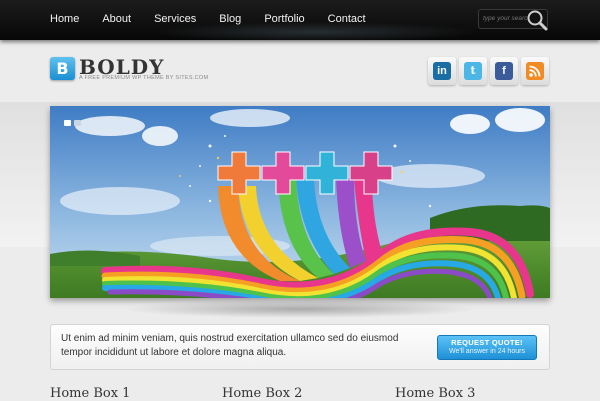 The height and width of the screenshot is (401, 600). What do you see at coordinates (487, 351) in the screenshot?
I see `request-quote-sublabel: We'll answer in 24 hours` at bounding box center [487, 351].